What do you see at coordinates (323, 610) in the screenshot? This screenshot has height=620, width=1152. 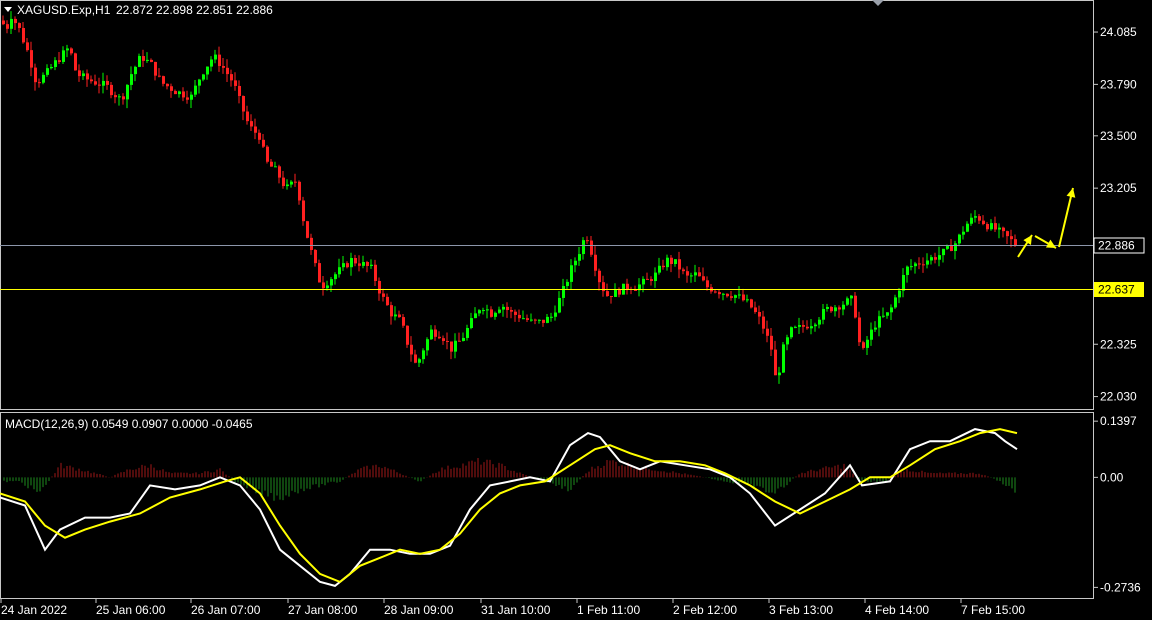 I see `time-tick-label: 27 Jan 08:00` at bounding box center [323, 610].